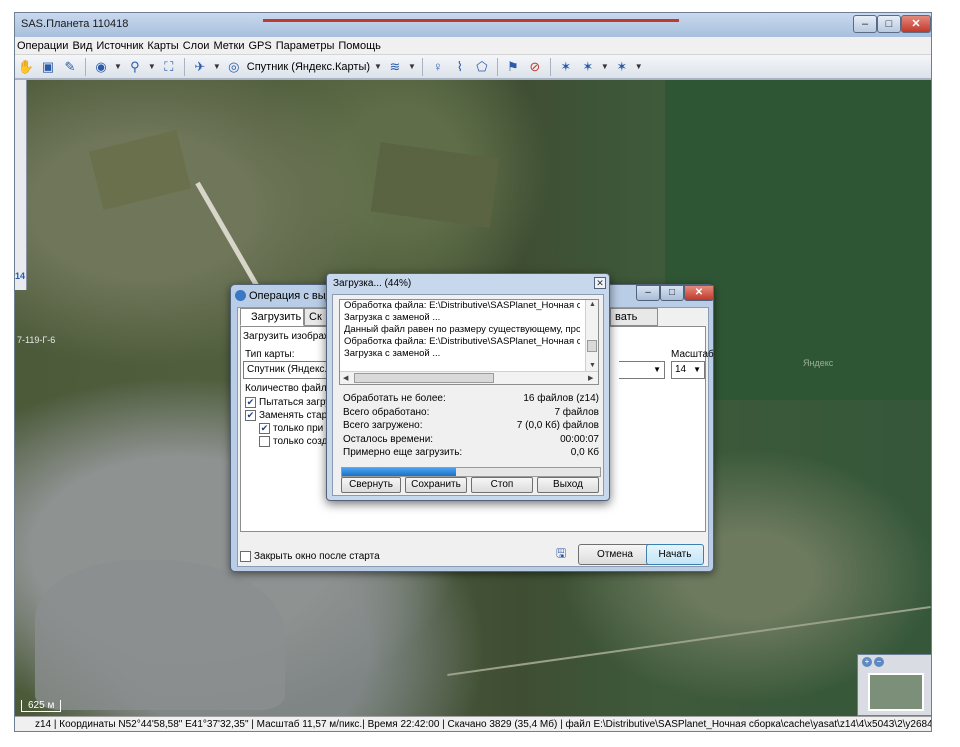  Describe the element at coordinates (41, 706) in the screenshot. I see `scale-bar: 625 м` at that location.